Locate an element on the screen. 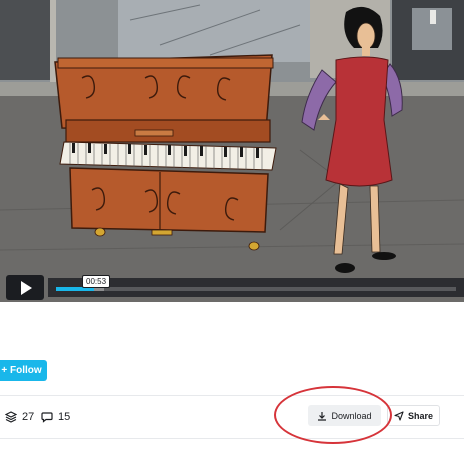  play-icon is located at coordinates (26, 287).